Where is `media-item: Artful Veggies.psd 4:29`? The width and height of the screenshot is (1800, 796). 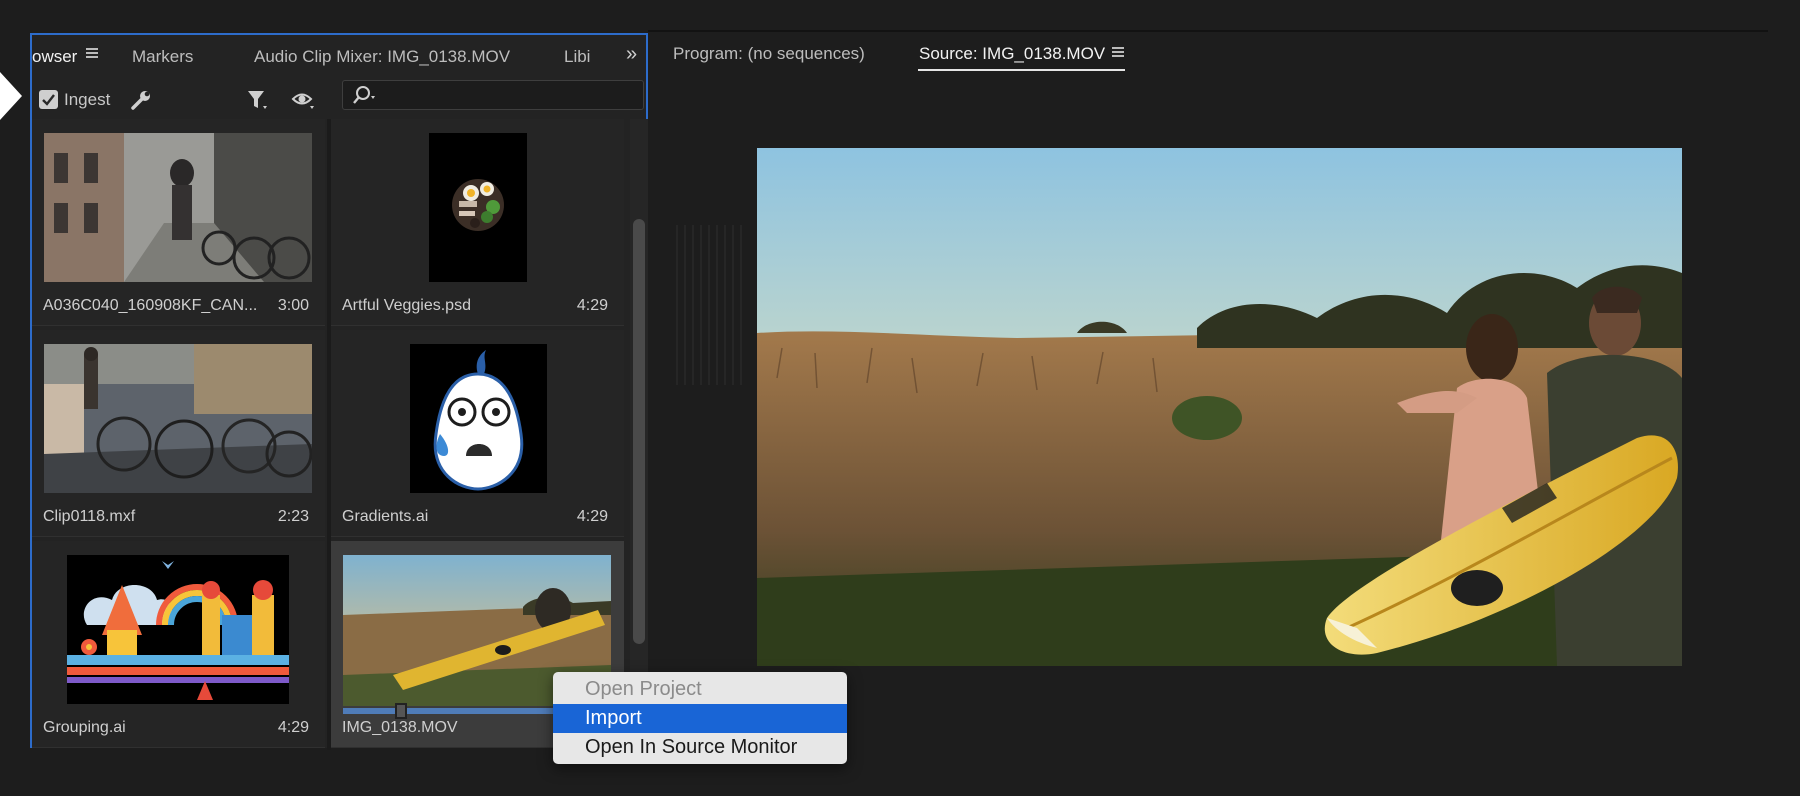
media-item: Artful Veggies.psd 4:29 is located at coordinates (477, 222).